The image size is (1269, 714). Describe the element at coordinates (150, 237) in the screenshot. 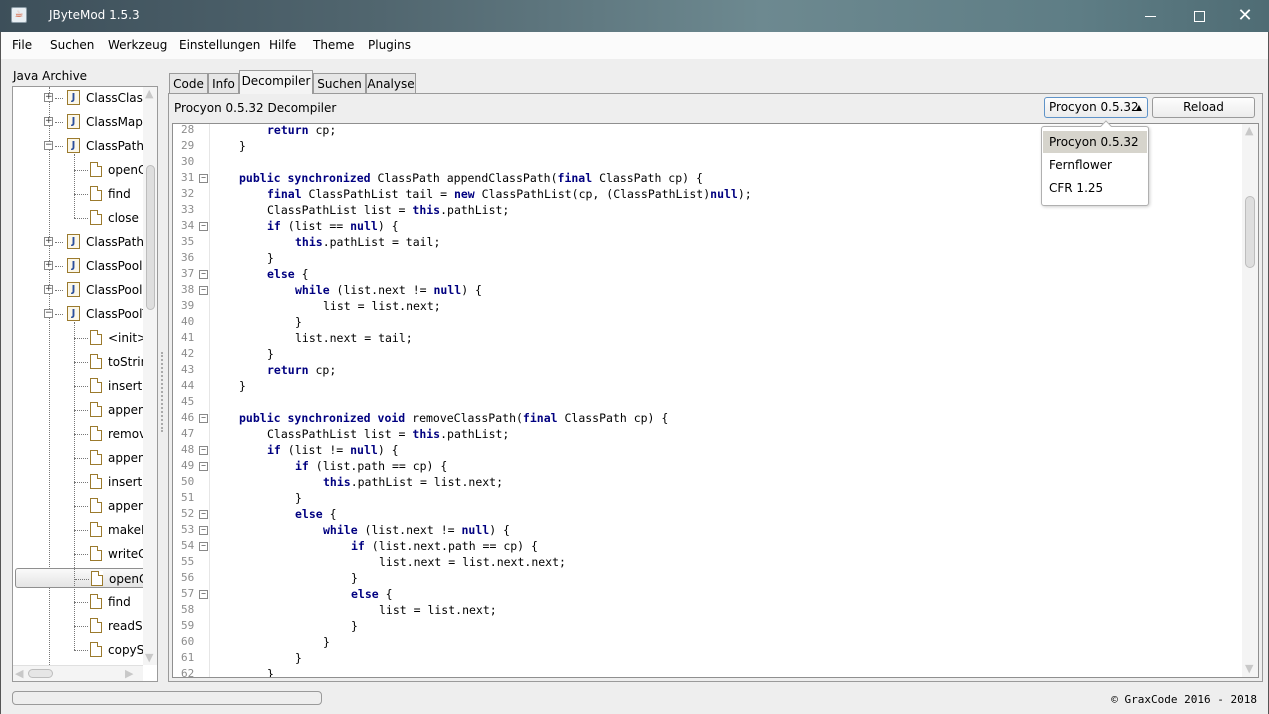

I see `tree-scroll-thumb` at that location.